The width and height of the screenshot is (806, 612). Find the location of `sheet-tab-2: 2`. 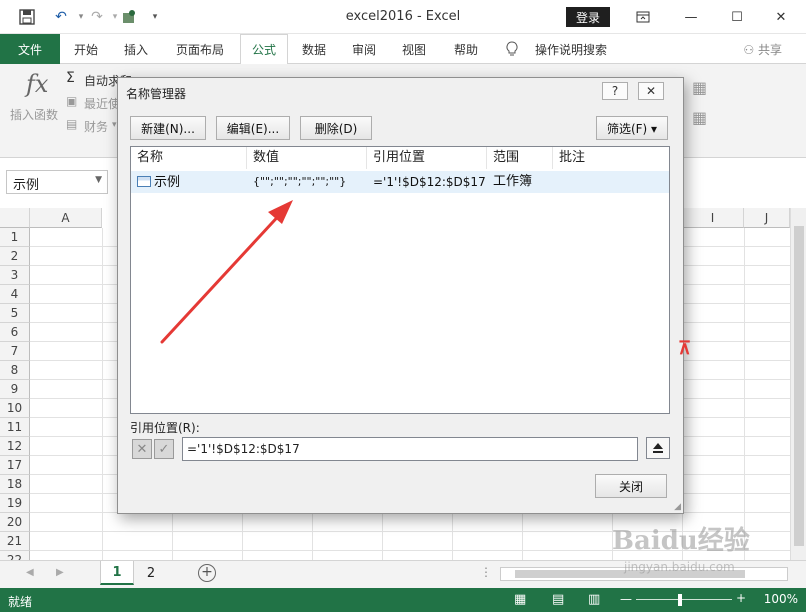

sheet-tab-2: 2 is located at coordinates (151, 573).